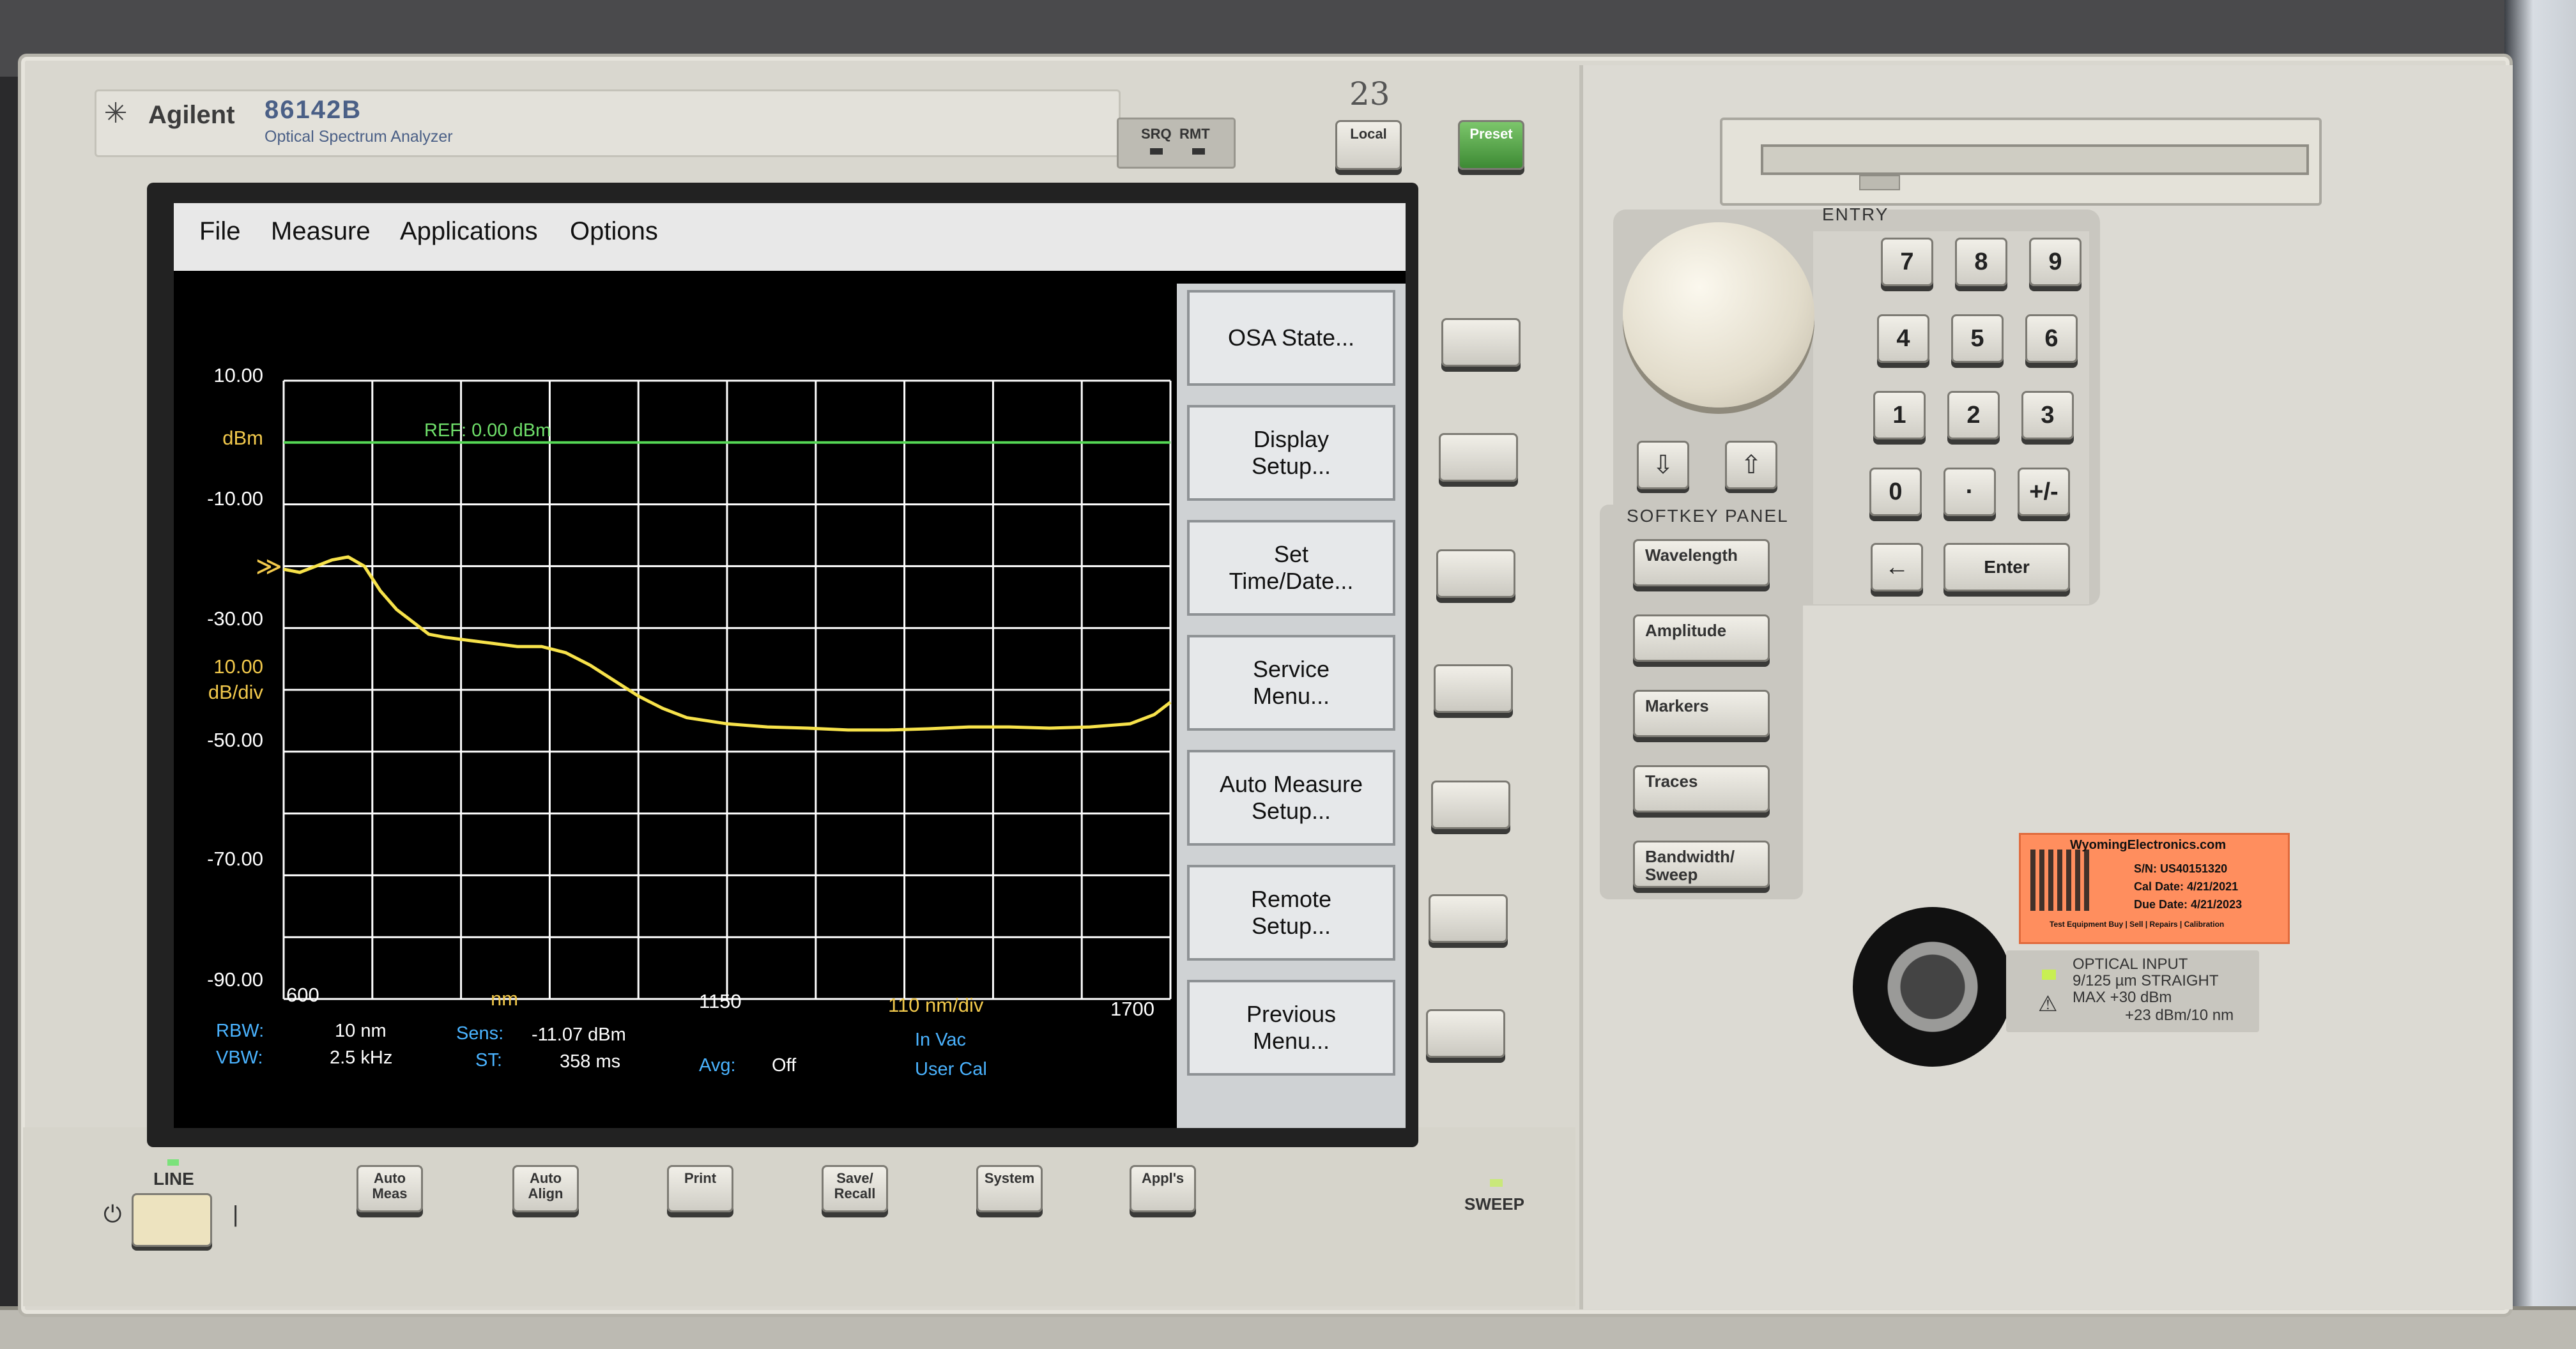 The image size is (2576, 1349). I want to click on button-label: Recall, so click(855, 1193).